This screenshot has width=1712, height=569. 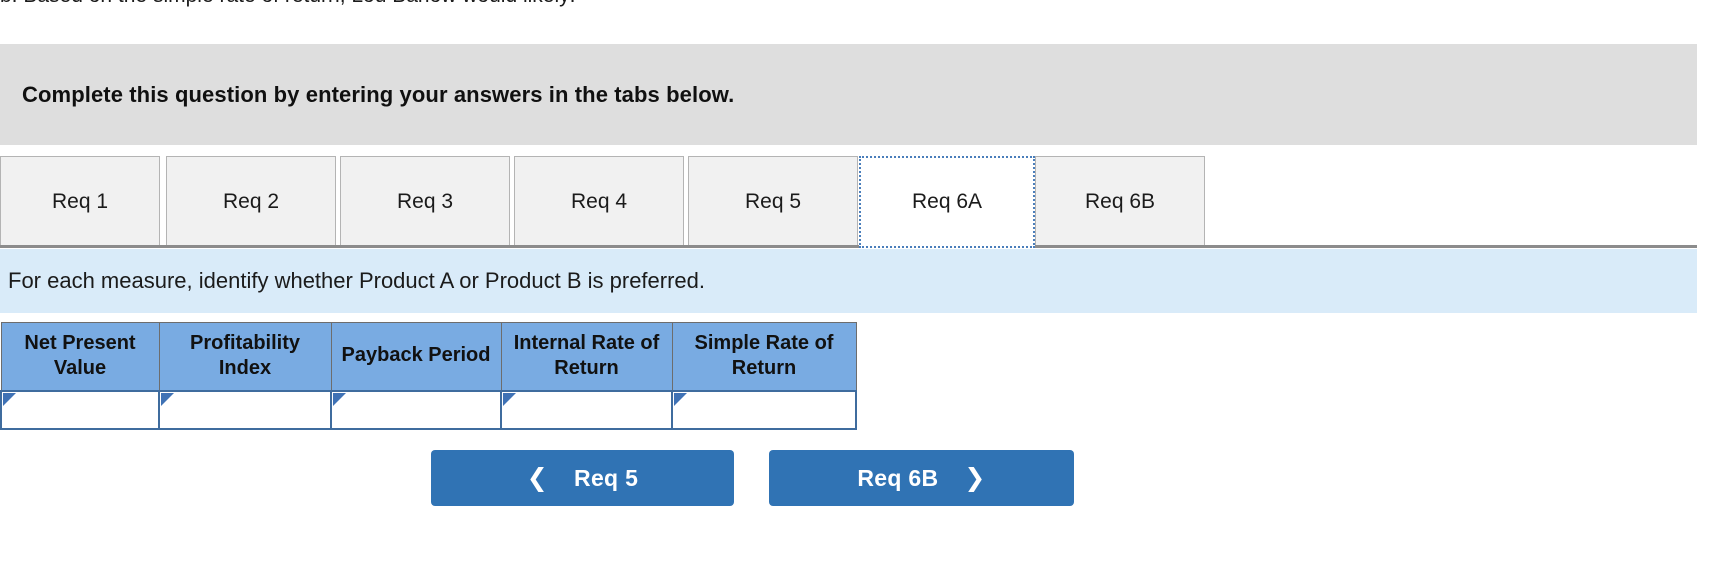 I want to click on answer-cell-internal-rate-of-return, so click(x=586, y=409).